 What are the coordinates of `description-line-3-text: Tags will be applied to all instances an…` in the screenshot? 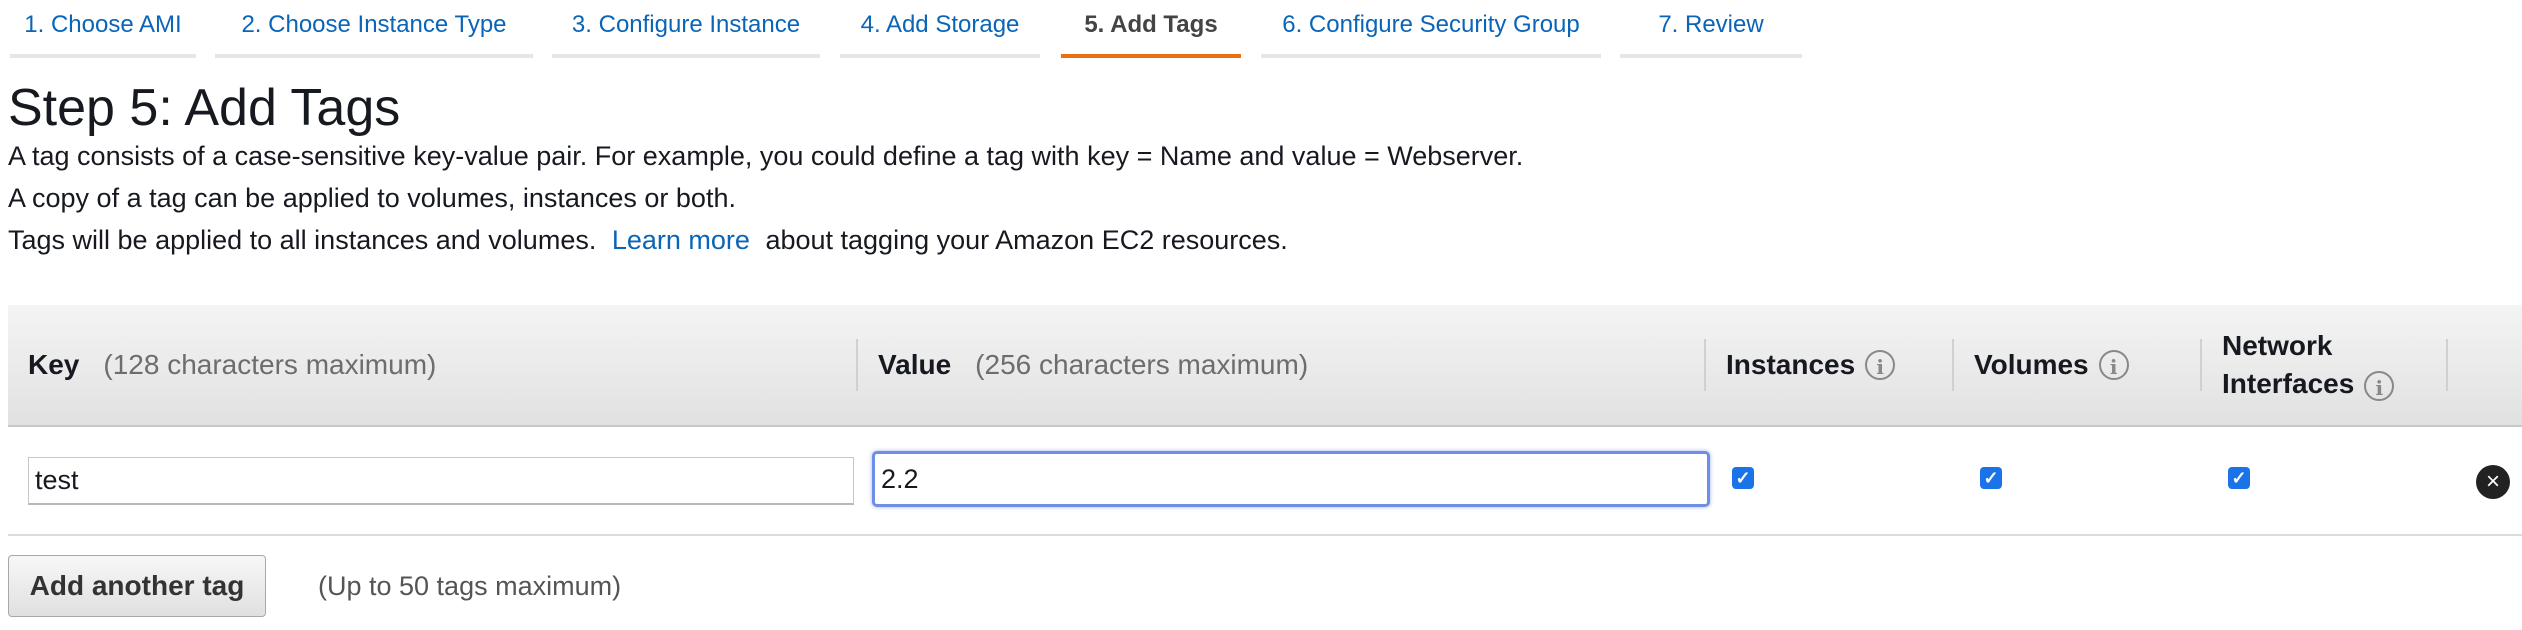 It's located at (302, 240).